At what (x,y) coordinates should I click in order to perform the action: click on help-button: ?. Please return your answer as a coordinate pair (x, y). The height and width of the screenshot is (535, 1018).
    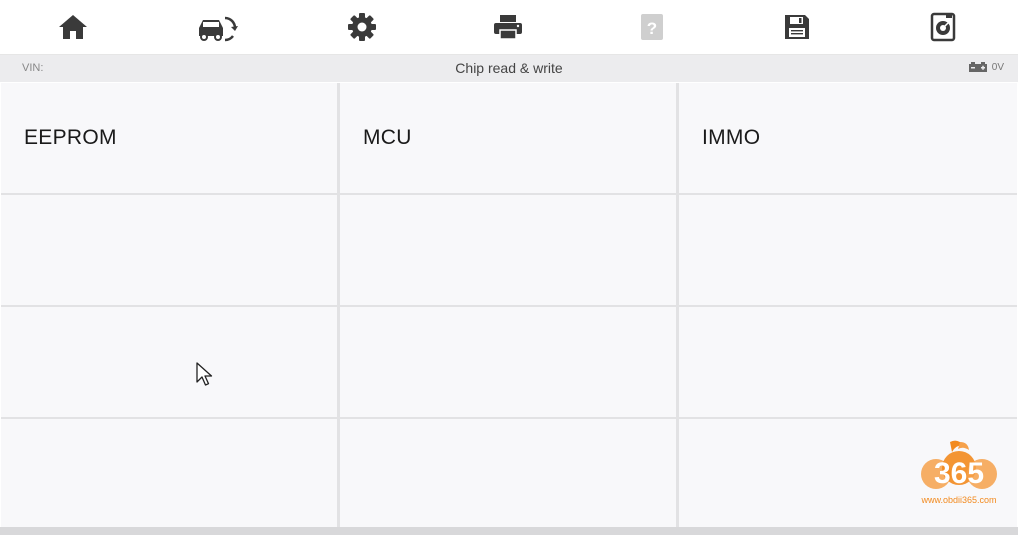
    Looking at the image, I should click on (652, 27).